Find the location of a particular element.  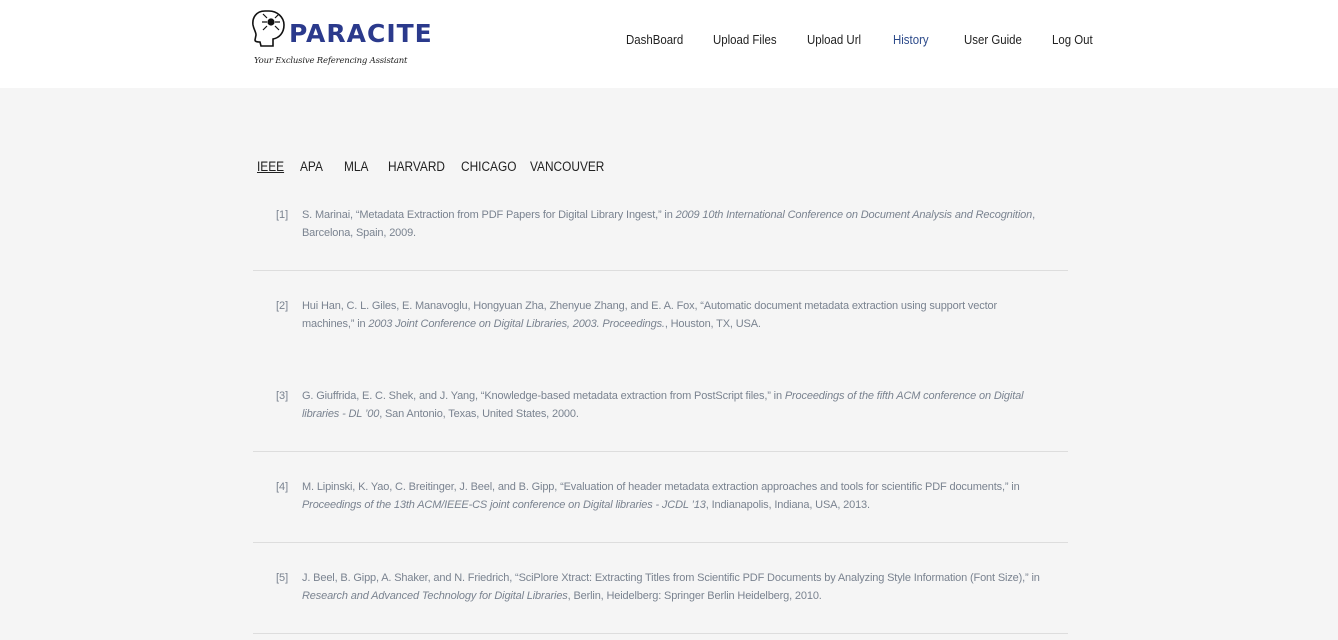

nav-upload-url: Upload Url is located at coordinates (834, 40).